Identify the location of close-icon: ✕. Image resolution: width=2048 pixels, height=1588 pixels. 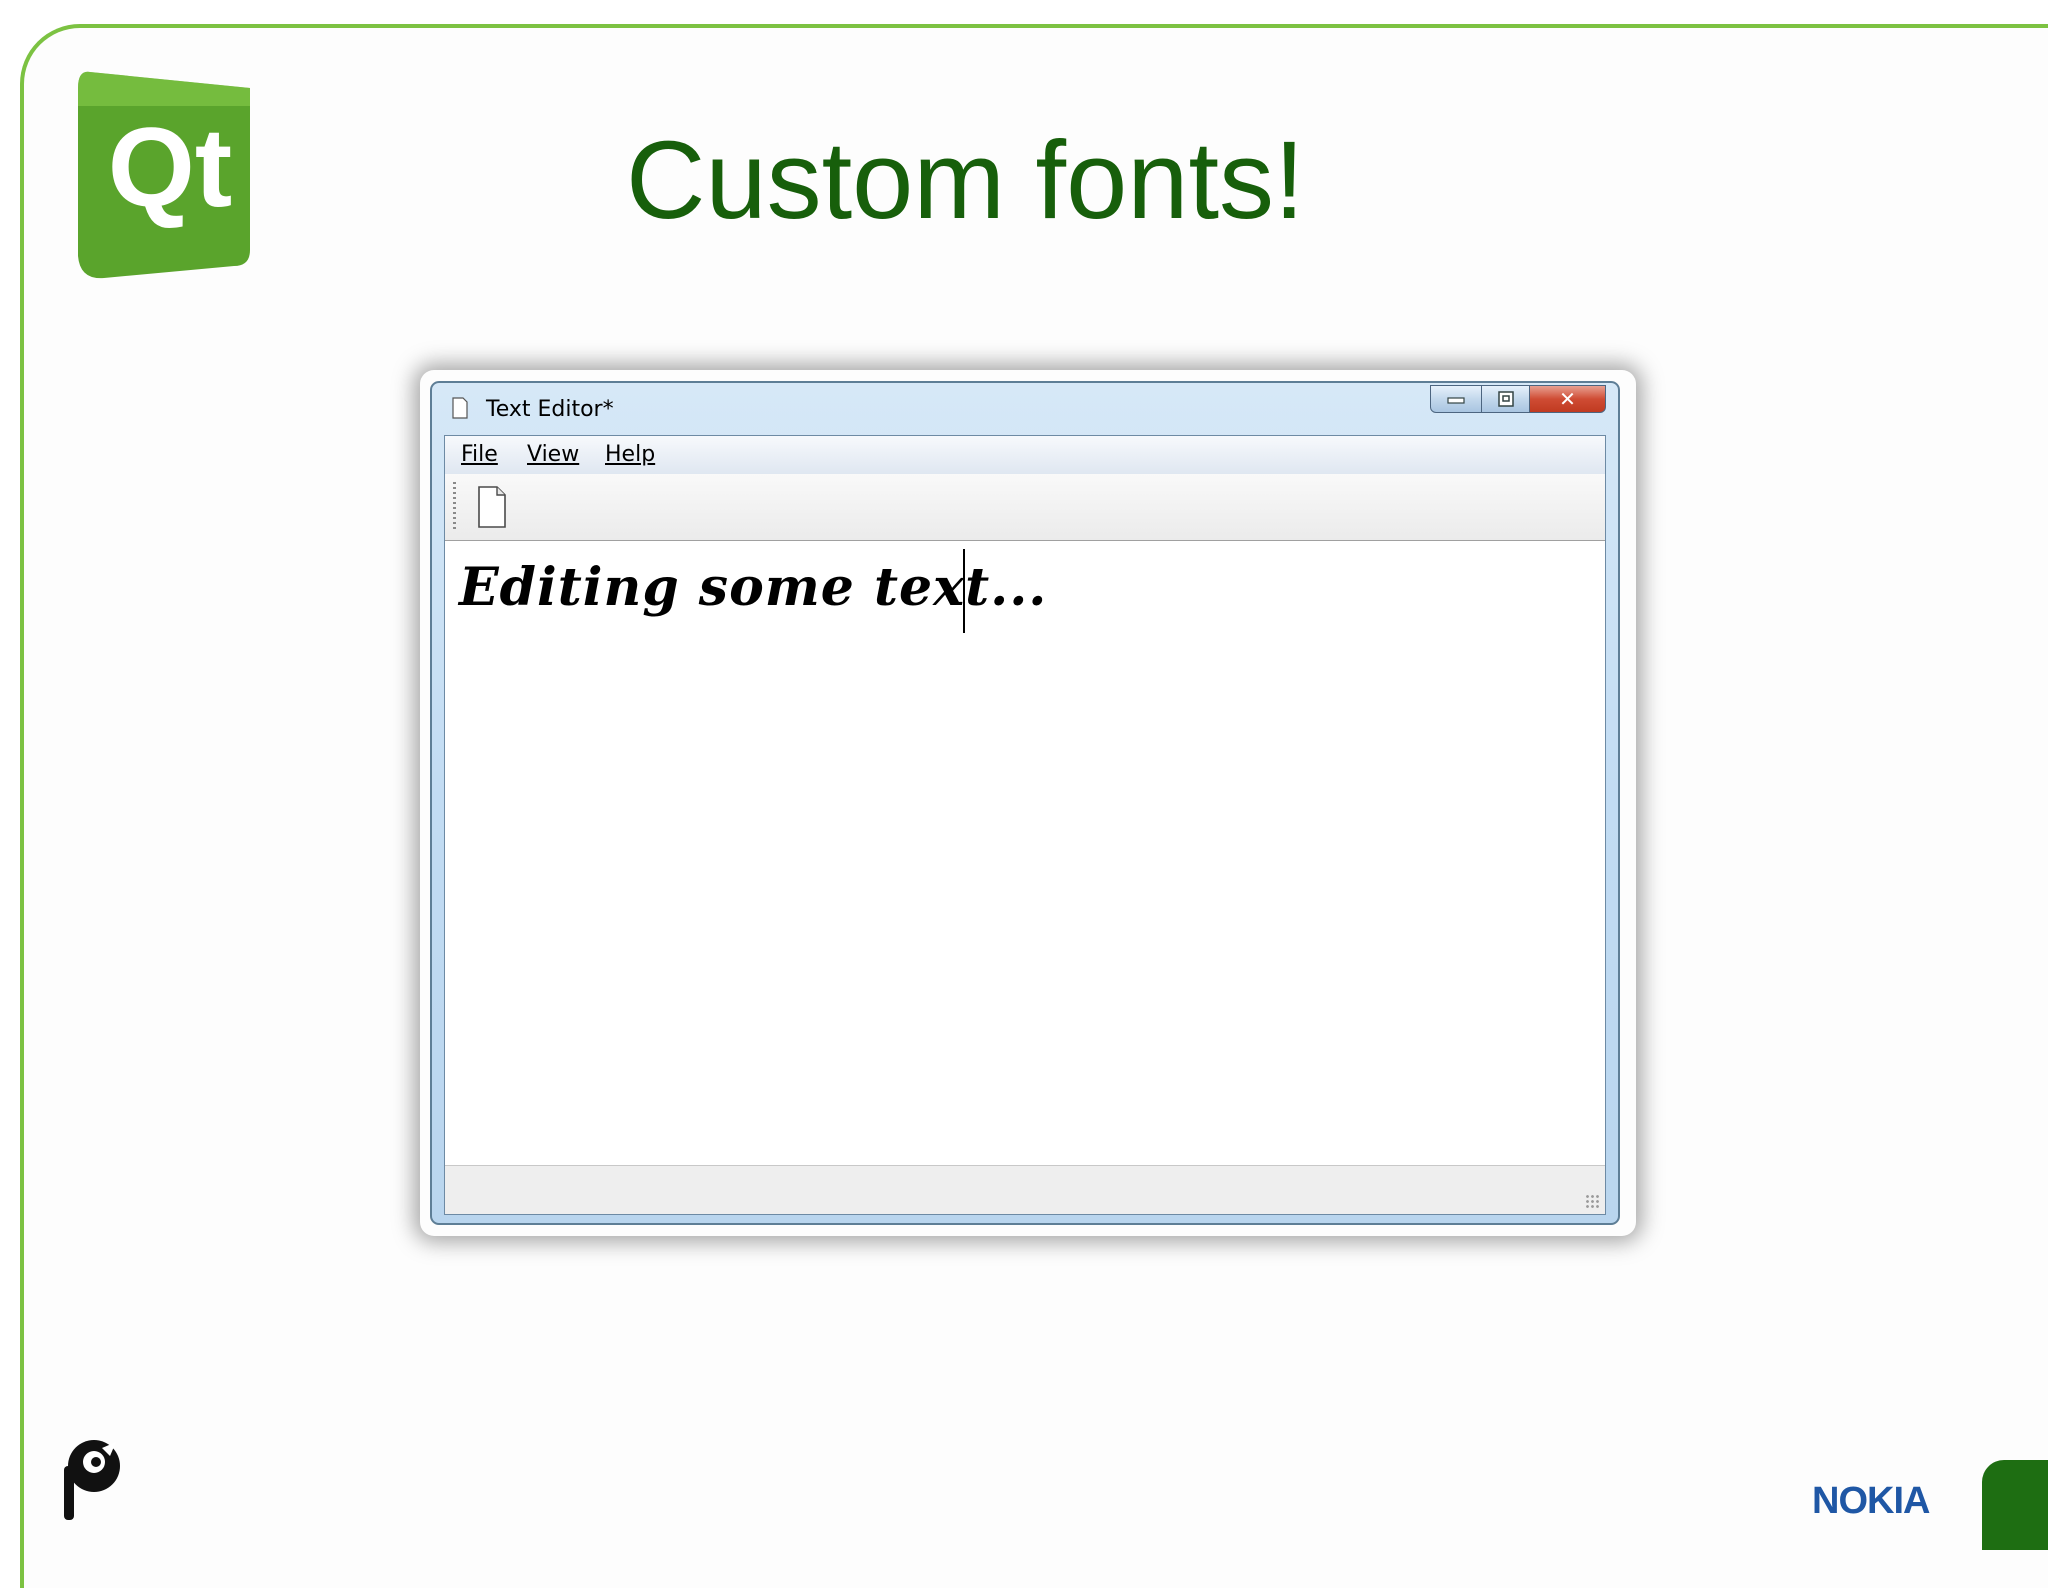
(1567, 399).